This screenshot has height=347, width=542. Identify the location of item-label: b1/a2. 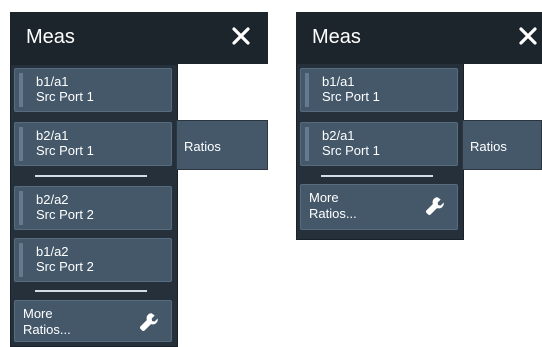
(52, 251).